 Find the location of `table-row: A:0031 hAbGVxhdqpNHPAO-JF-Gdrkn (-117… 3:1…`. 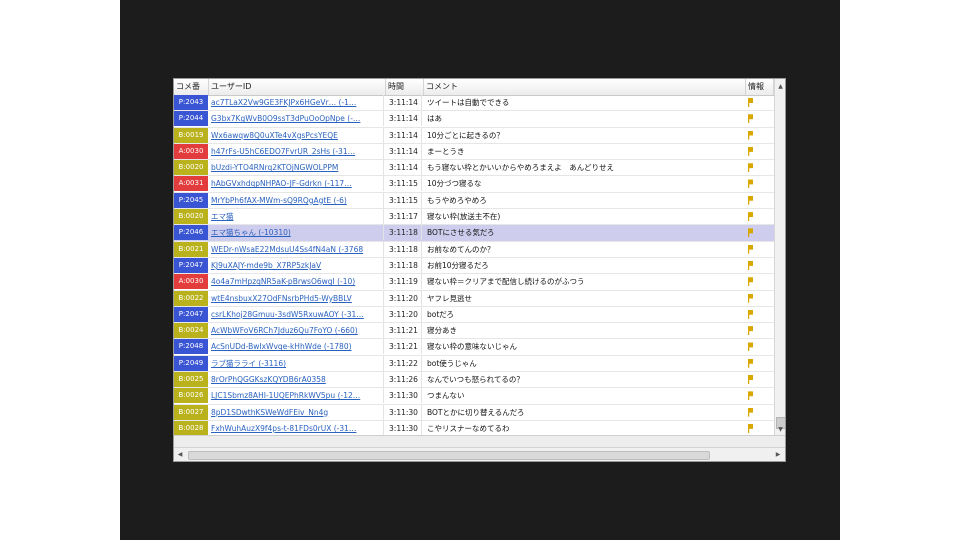

table-row: A:0031 hAbGVxhdqpNHPAO-JF-Gdrkn (-117… 3:1… is located at coordinates (474, 184).